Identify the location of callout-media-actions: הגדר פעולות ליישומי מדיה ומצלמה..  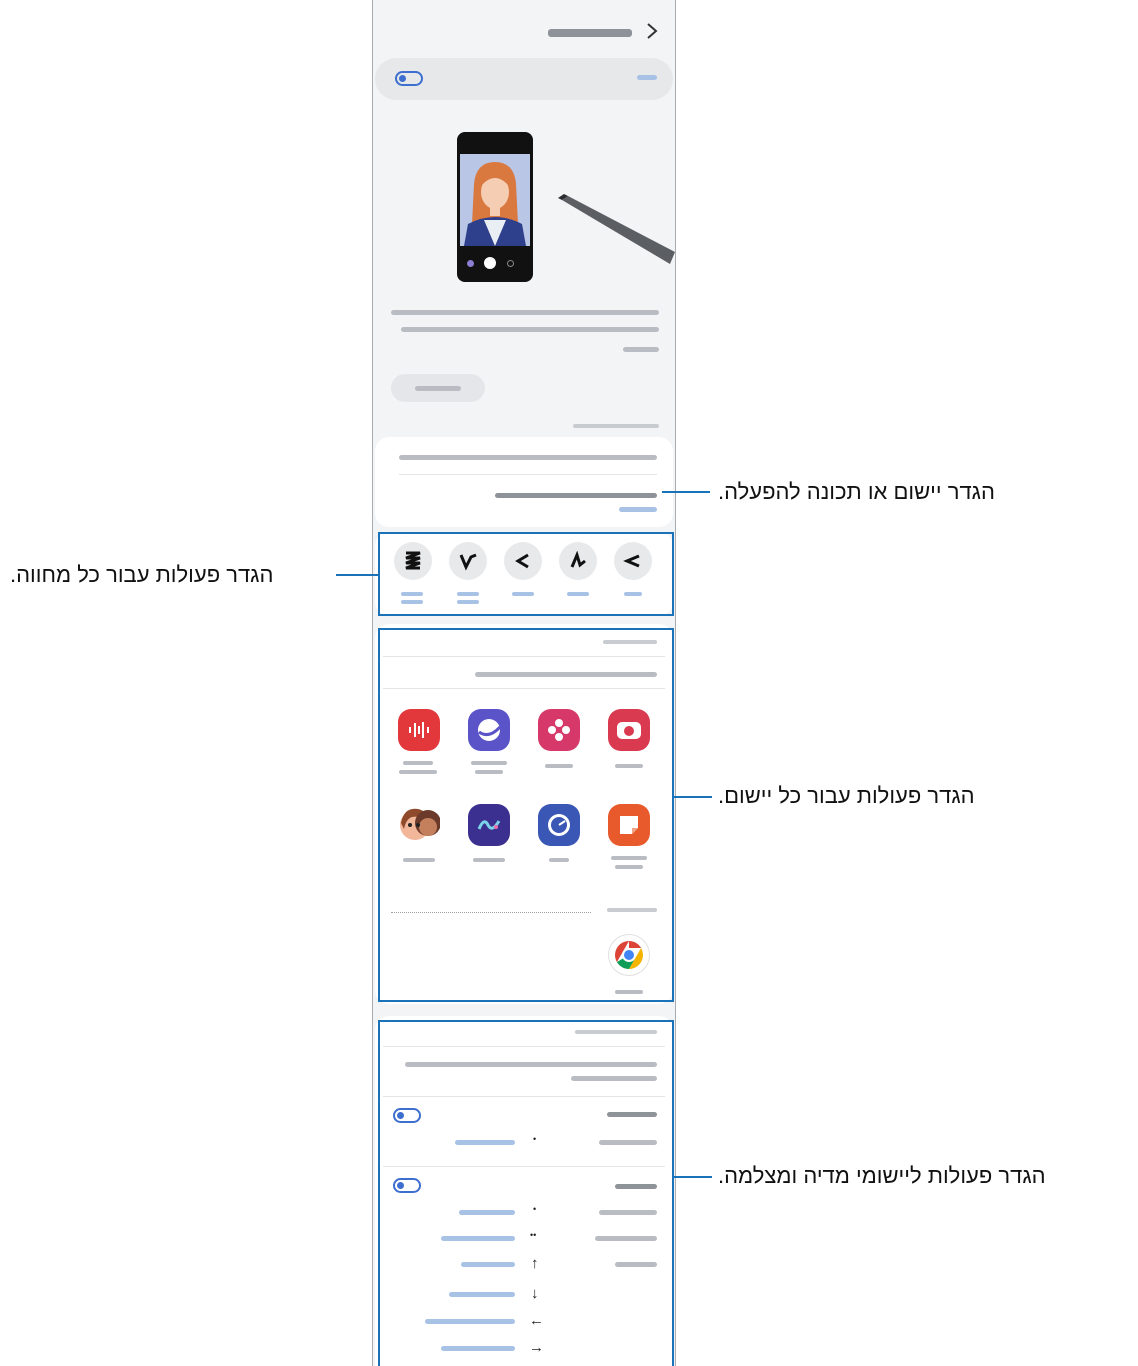
(882, 1175).